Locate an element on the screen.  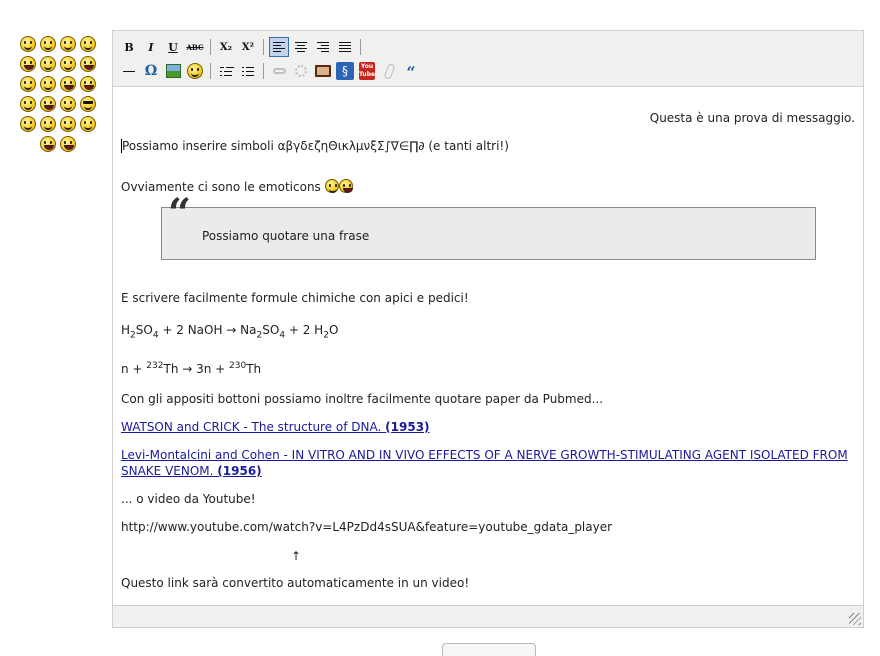
strikethrough-button: ABC is located at coordinates (195, 47).